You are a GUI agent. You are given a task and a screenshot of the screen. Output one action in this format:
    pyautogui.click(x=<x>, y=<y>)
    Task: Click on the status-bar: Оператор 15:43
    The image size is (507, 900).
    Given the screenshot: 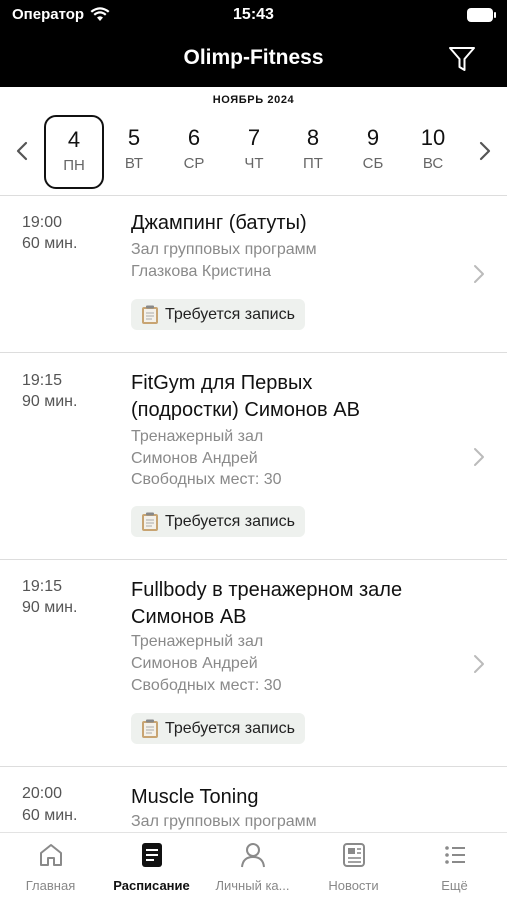 What is the action you would take?
    pyautogui.click(x=253, y=17)
    